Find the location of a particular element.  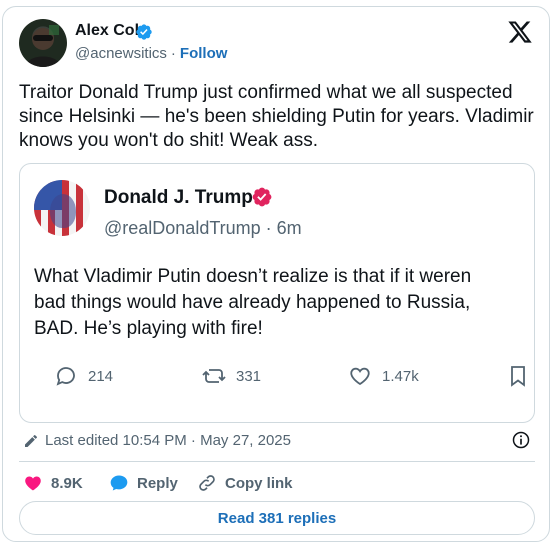

like-icon is located at coordinates (360, 376).